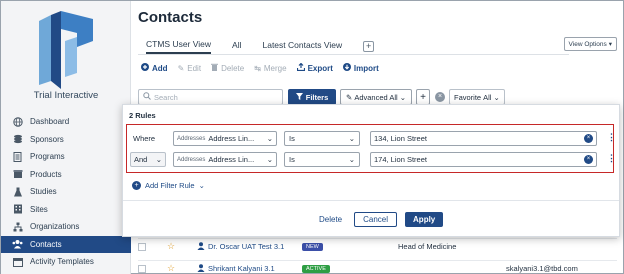  What do you see at coordinates (360, 68) in the screenshot?
I see `import-button: Import` at bounding box center [360, 68].